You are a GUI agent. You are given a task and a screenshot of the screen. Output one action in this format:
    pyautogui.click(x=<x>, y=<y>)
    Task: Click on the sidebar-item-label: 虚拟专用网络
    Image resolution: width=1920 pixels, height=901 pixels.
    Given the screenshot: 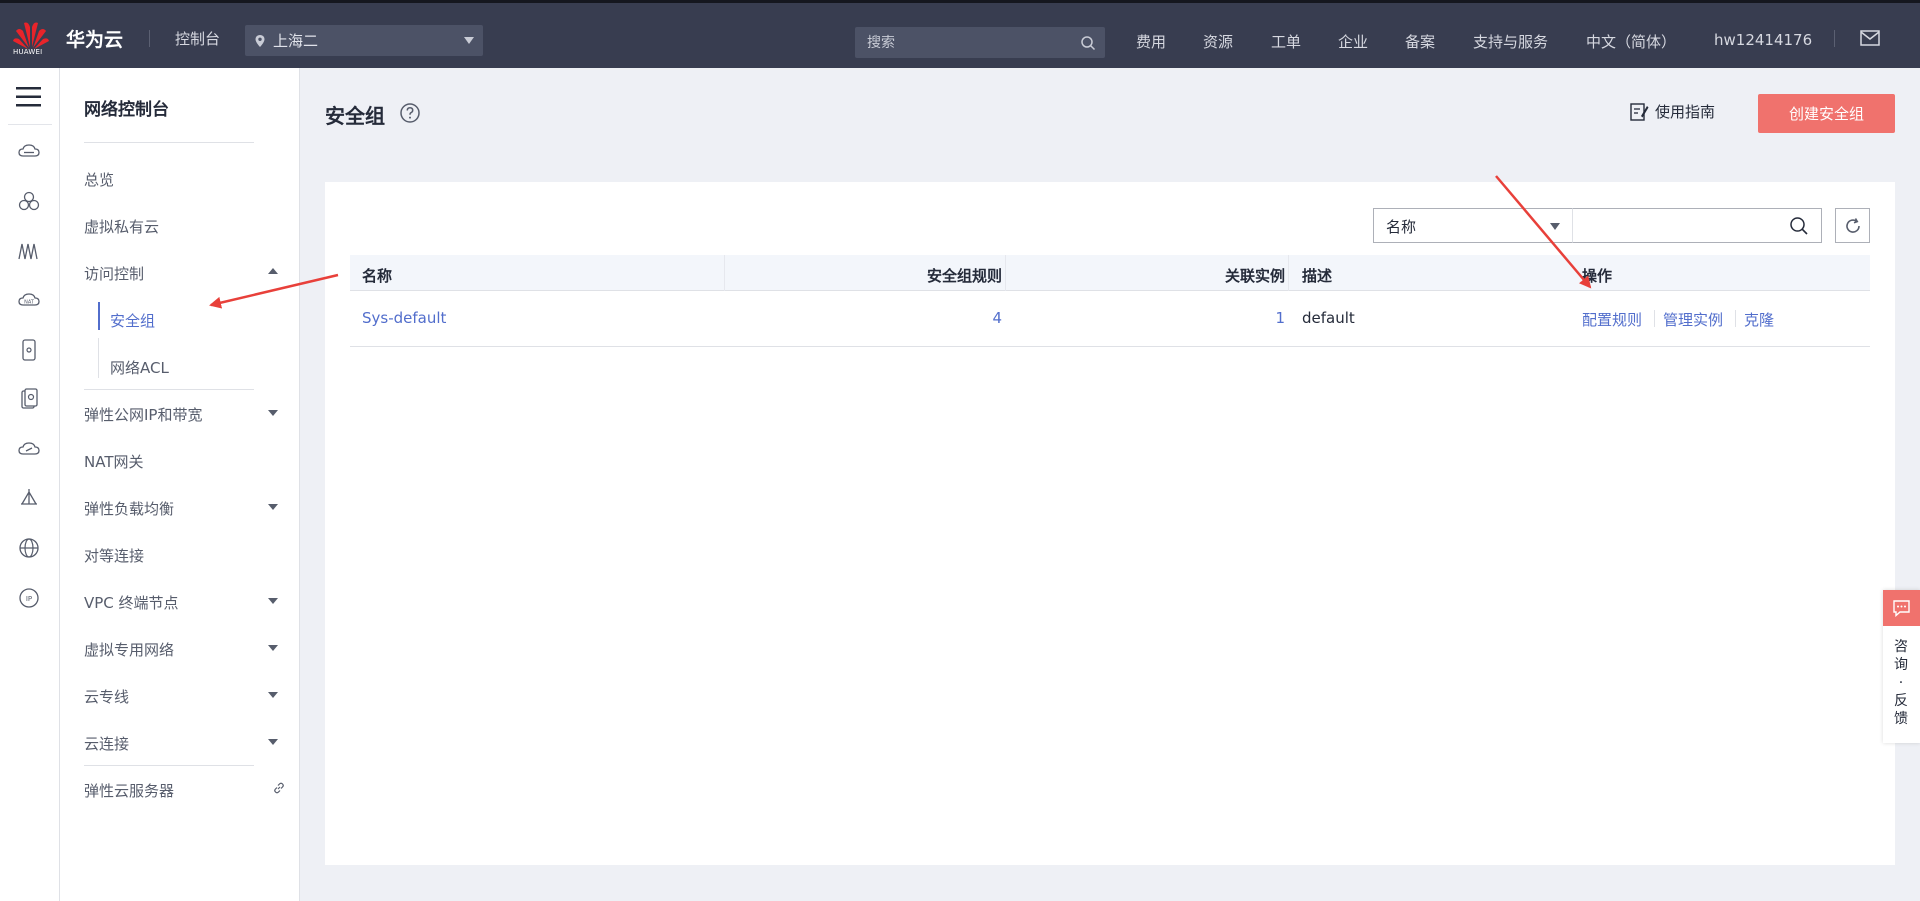 What is the action you would take?
    pyautogui.click(x=129, y=650)
    